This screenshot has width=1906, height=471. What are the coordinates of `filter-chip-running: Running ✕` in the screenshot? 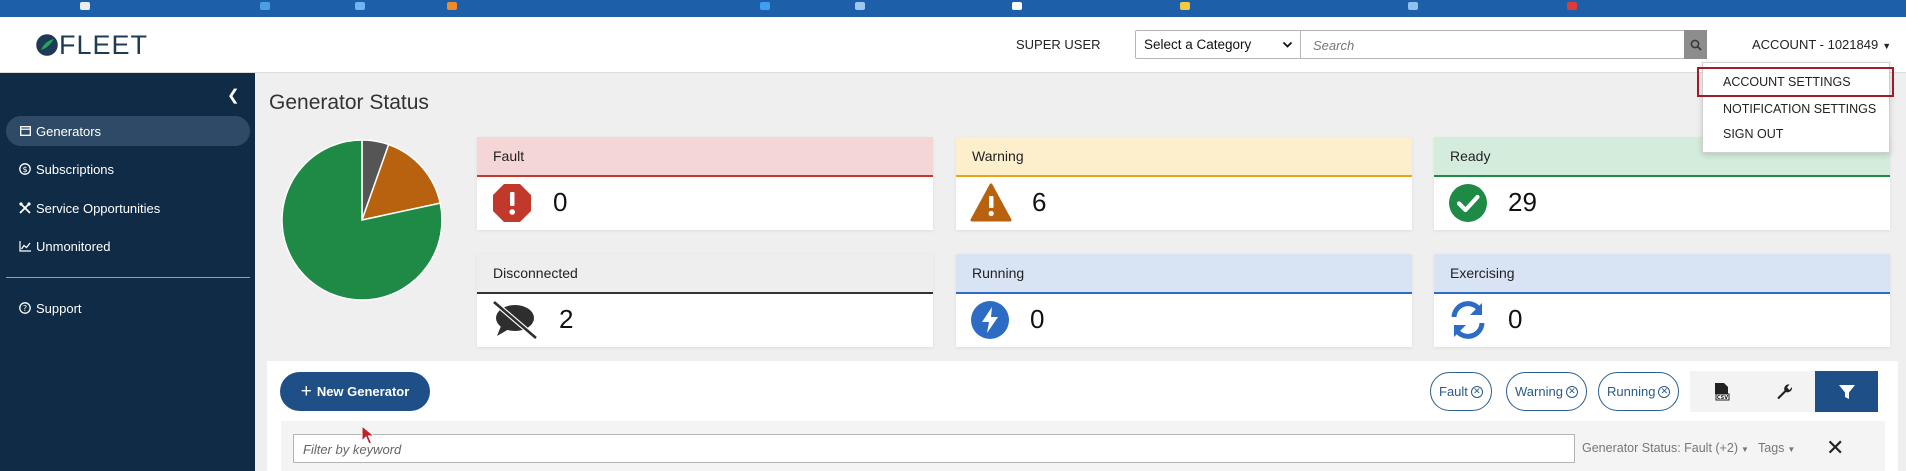 It's located at (1639, 391).